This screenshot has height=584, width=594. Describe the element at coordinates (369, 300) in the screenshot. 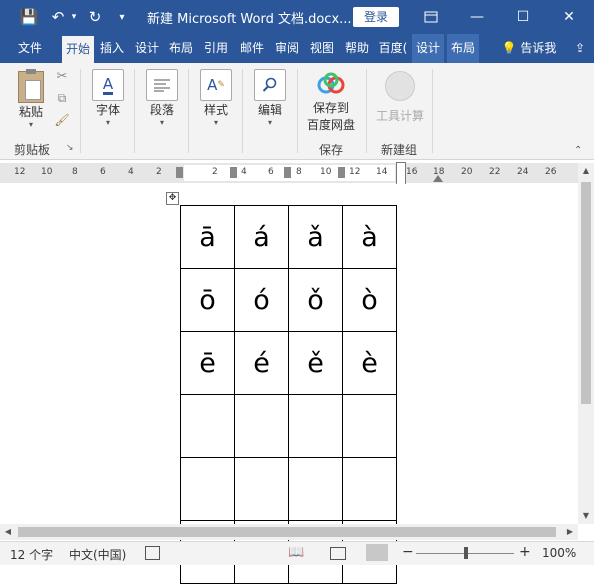

I see `table-cell: ò` at that location.